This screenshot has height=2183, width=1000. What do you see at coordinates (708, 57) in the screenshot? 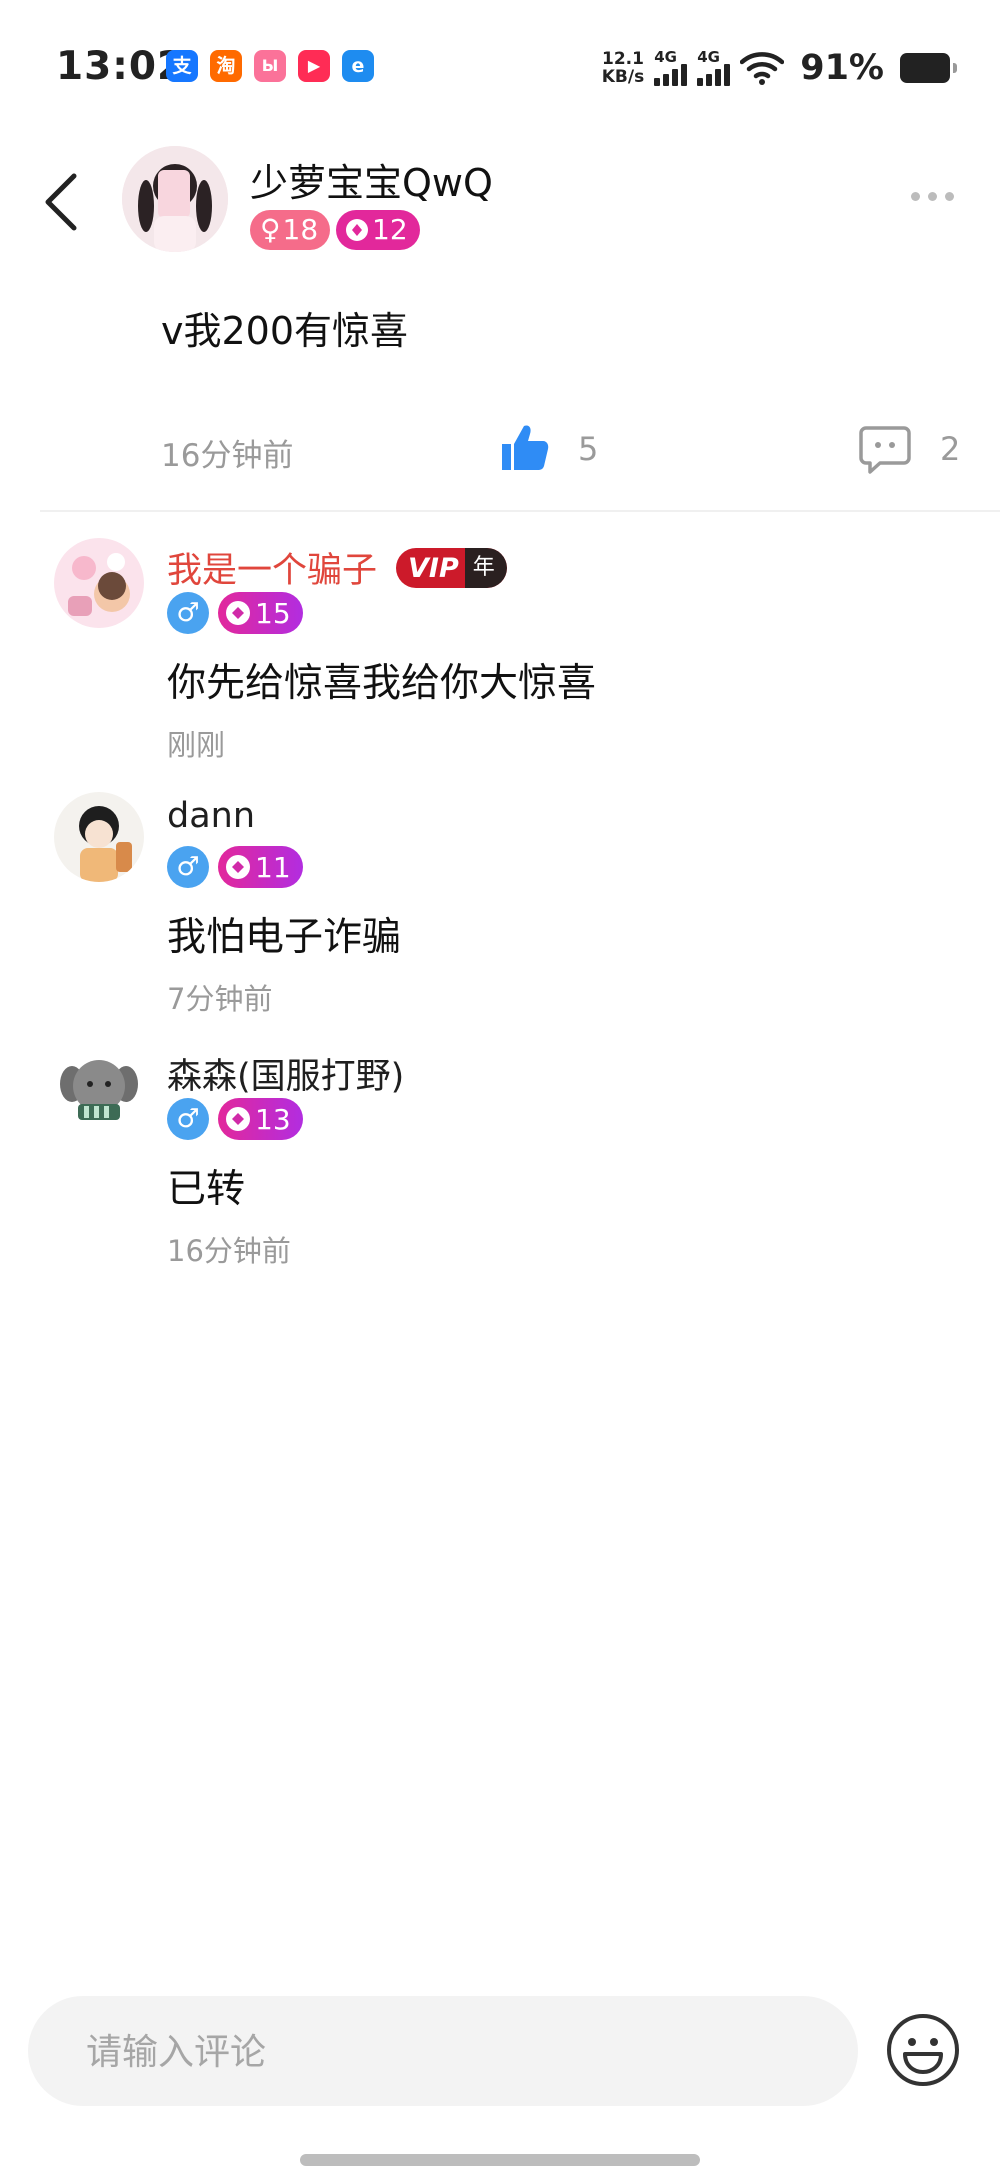
I see `signal-label-2: 4G` at bounding box center [708, 57].